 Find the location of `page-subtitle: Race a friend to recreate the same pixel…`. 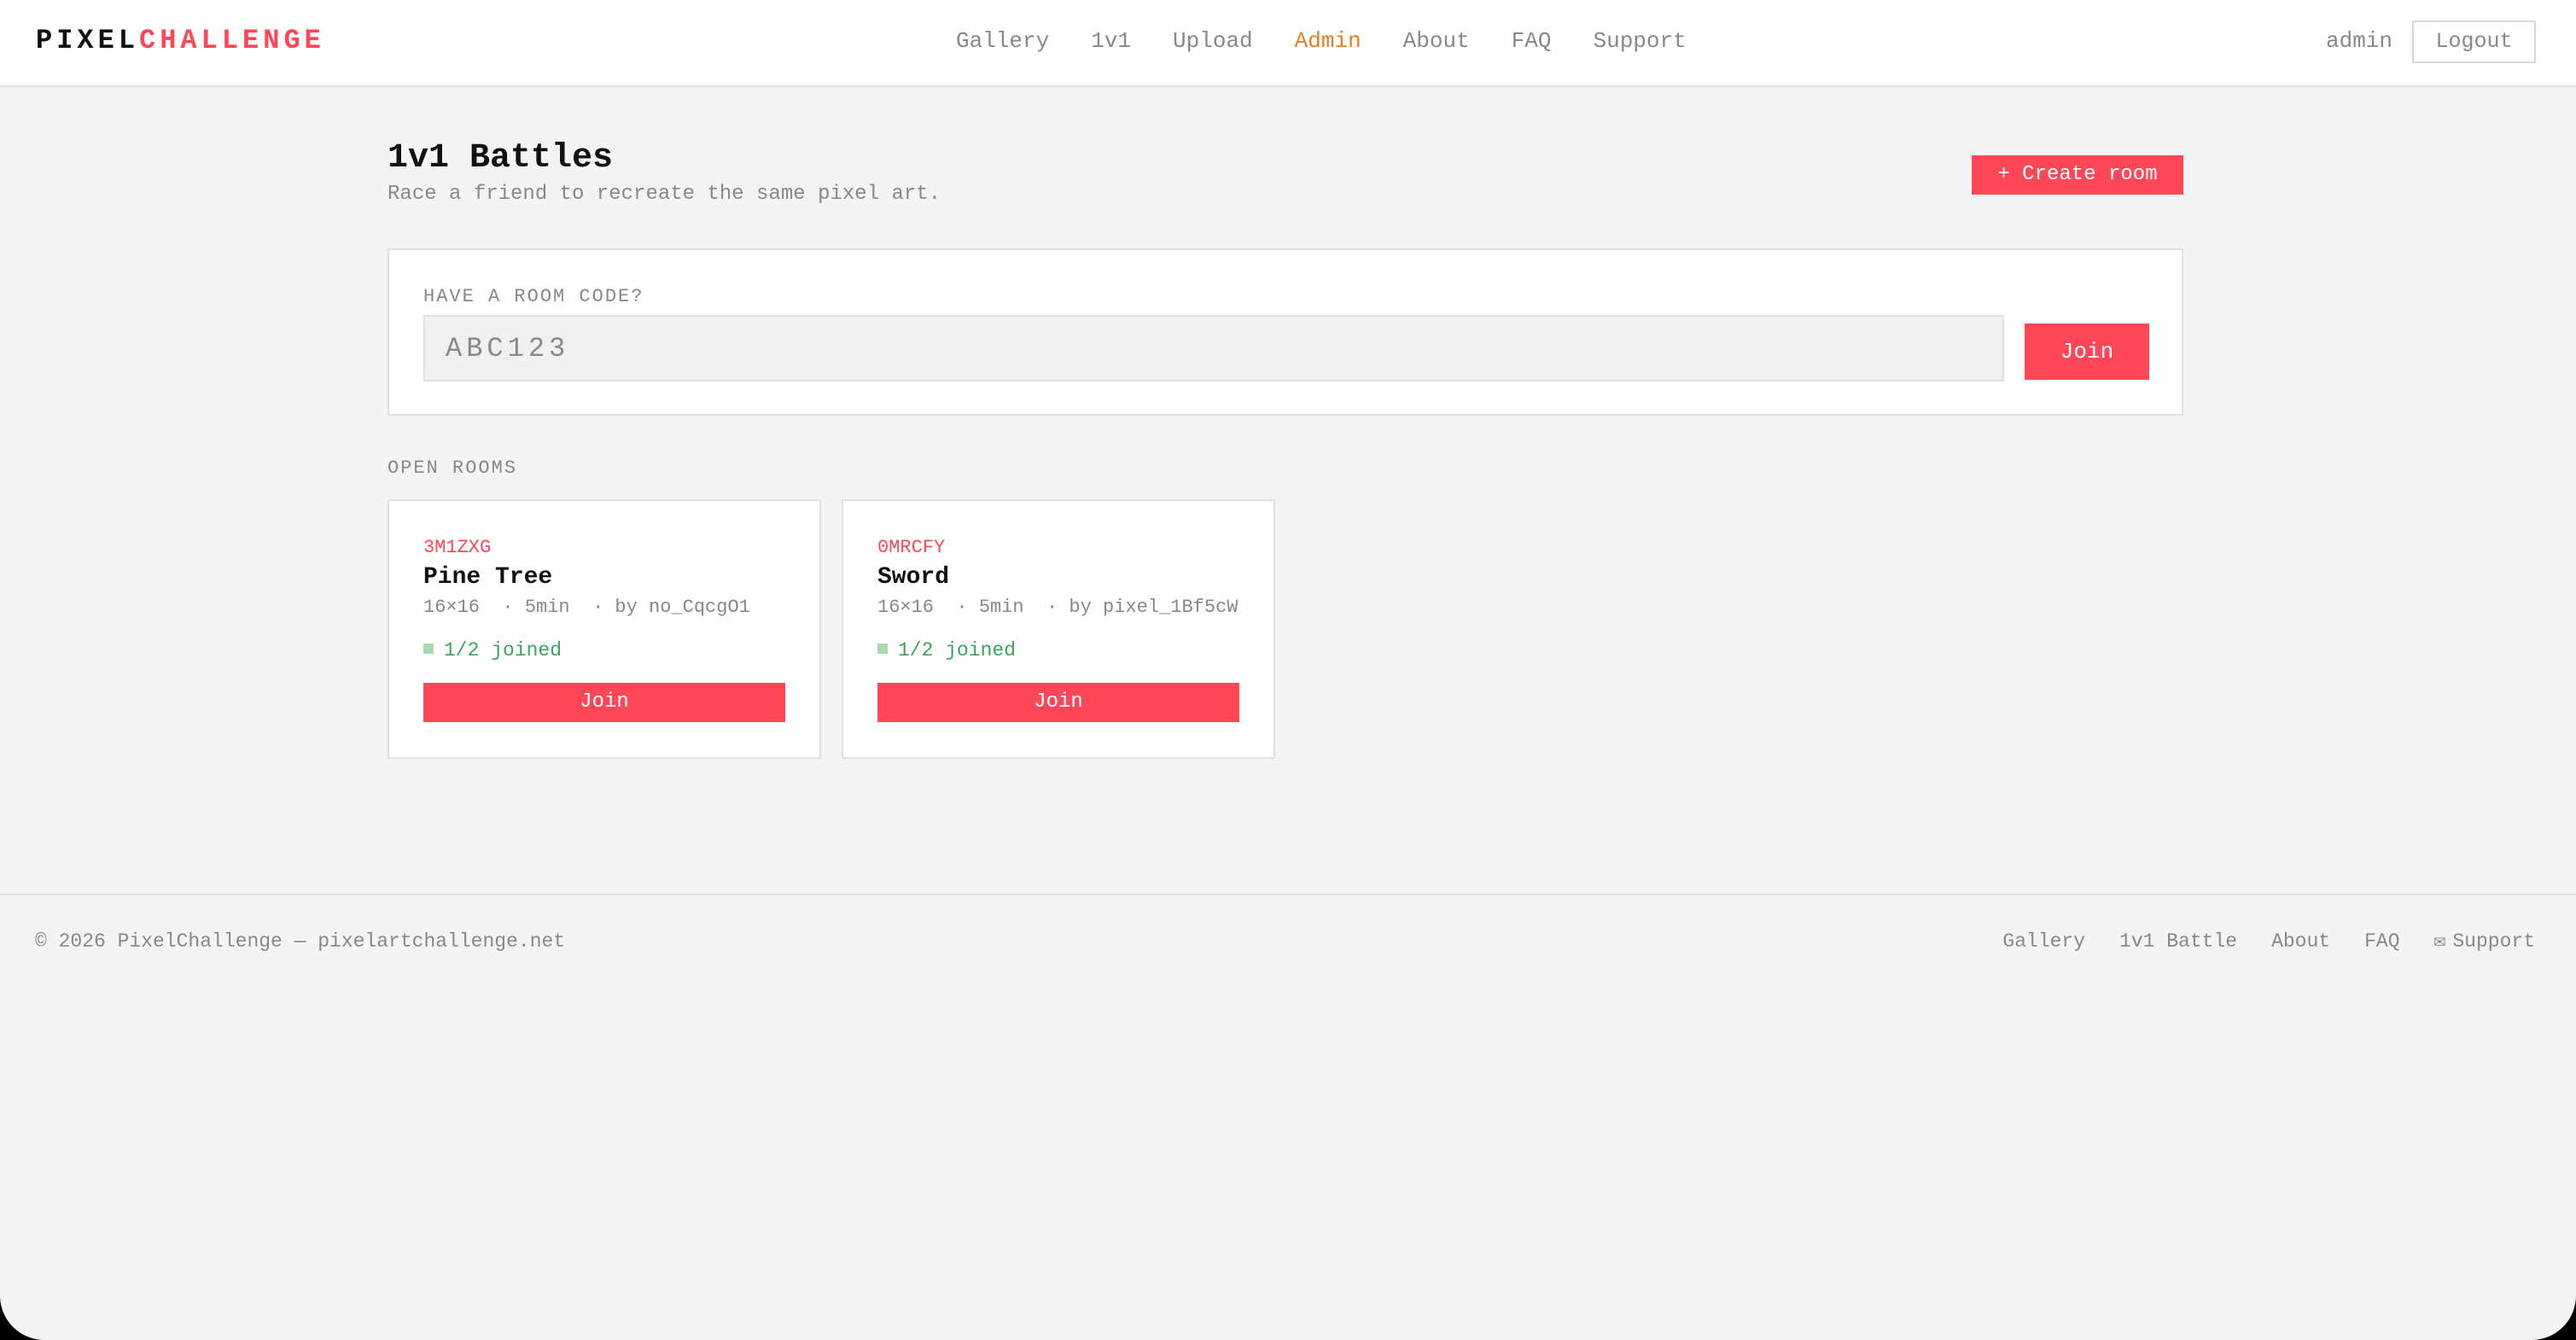

page-subtitle: Race a friend to recreate the same pixel… is located at coordinates (664, 194).